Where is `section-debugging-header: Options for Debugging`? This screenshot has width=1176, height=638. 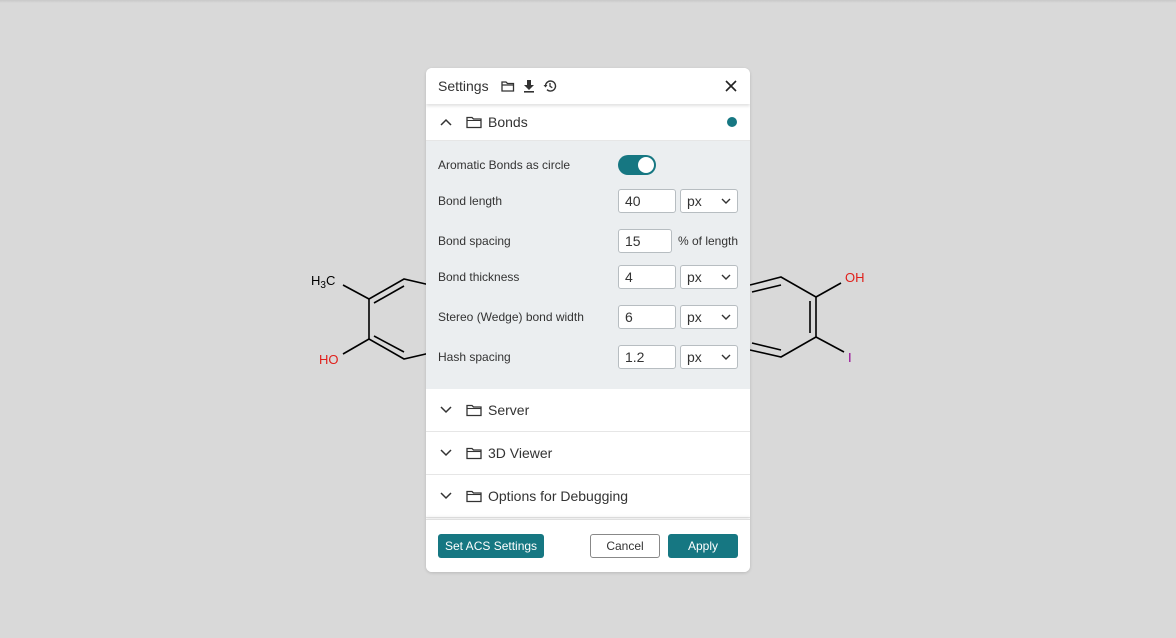
section-debugging-header: Options for Debugging is located at coordinates (588, 496).